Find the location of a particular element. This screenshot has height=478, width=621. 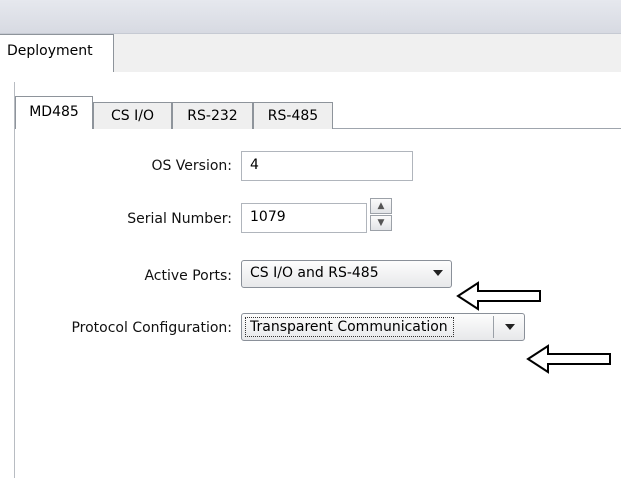

spin-down-icon: ▼ is located at coordinates (381, 223).